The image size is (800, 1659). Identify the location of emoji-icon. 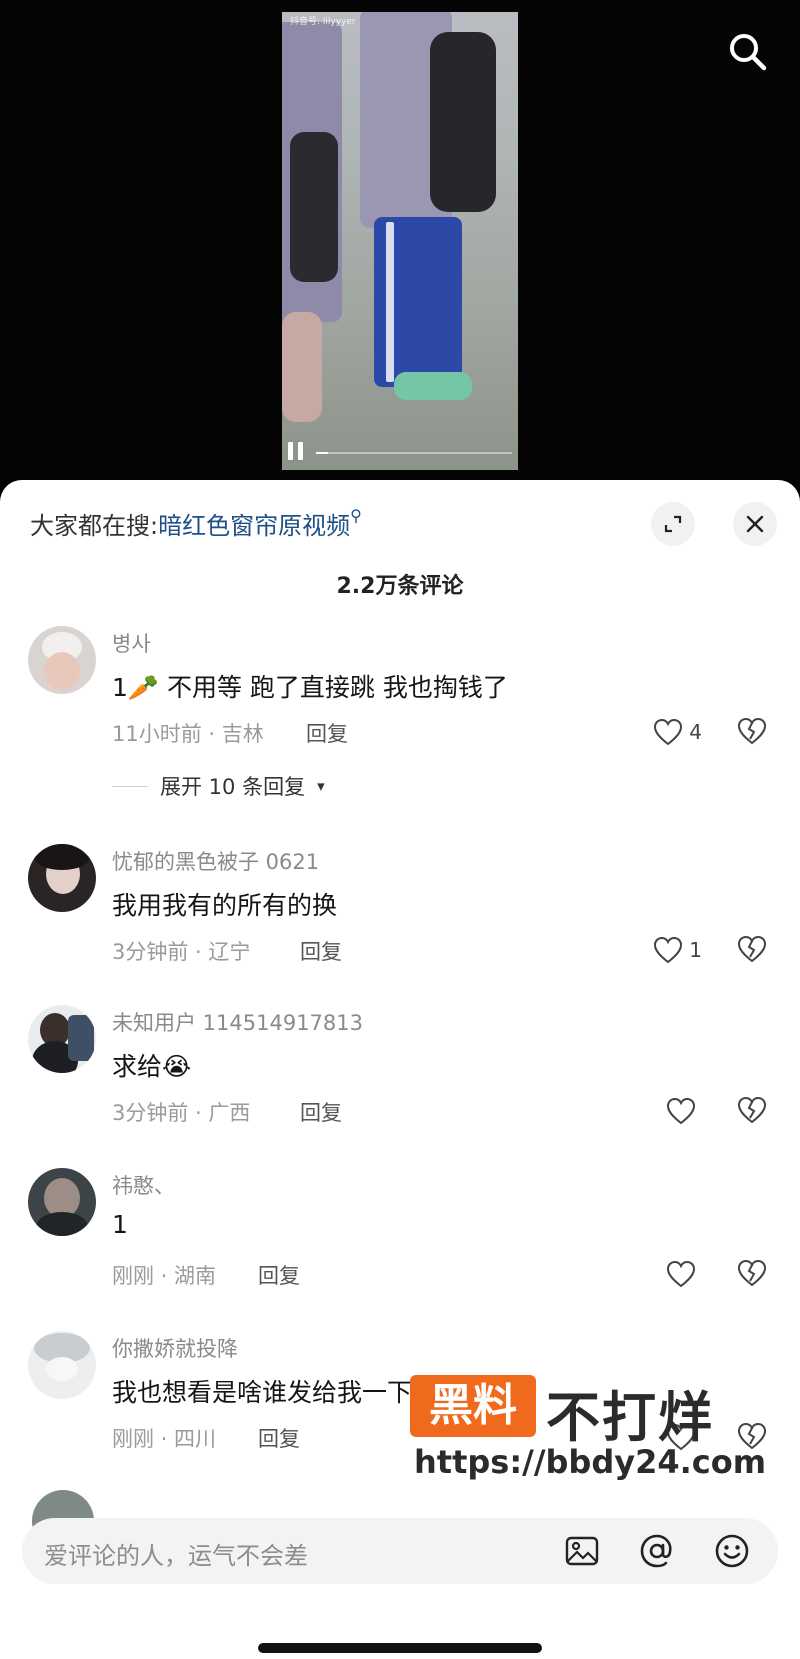
(732, 1551).